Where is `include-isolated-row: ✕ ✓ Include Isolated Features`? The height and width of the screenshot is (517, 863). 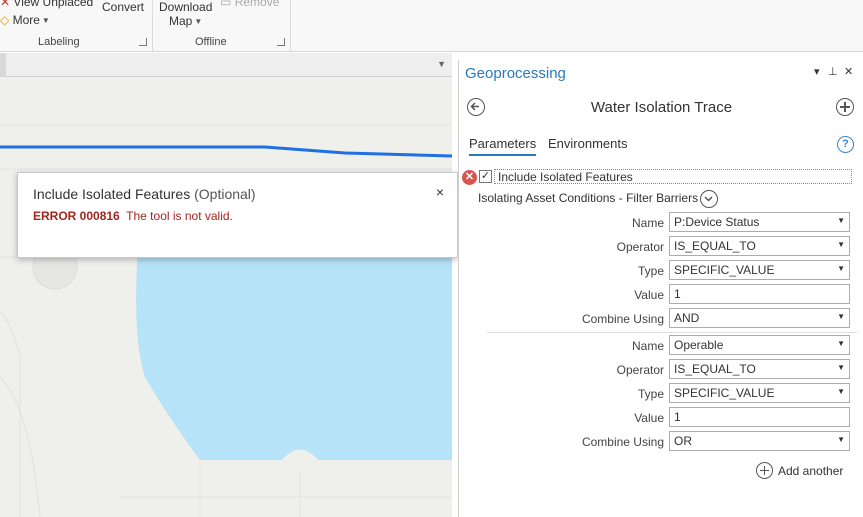 include-isolated-row: ✕ ✓ Include Isolated Features is located at coordinates (659, 177).